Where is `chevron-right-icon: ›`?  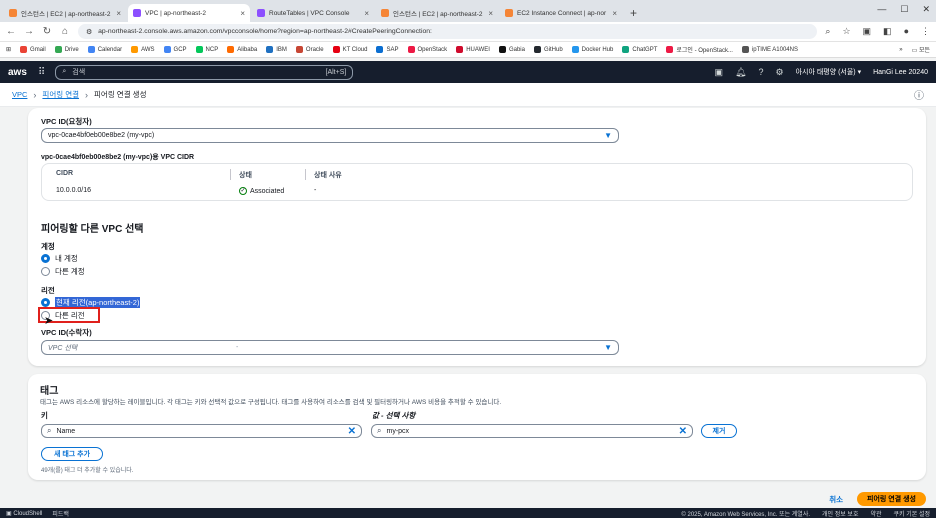
chevron-right-icon: › is located at coordinates (87, 94).